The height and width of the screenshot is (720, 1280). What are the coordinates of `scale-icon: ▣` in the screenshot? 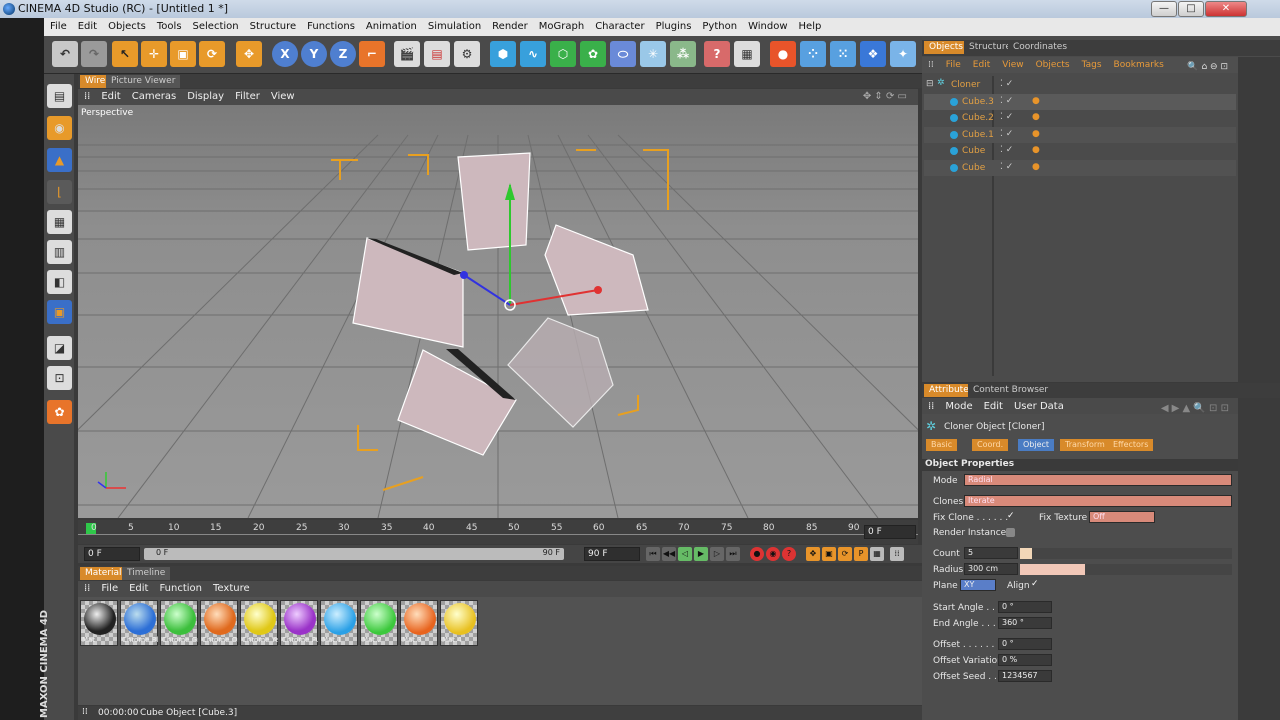 It's located at (183, 54).